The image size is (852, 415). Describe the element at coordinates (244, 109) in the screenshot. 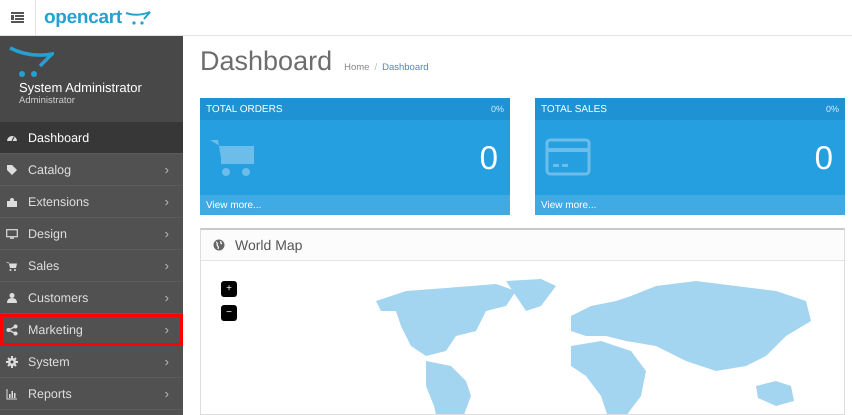

I see `tile-title: TOTAL ORDERS` at that location.